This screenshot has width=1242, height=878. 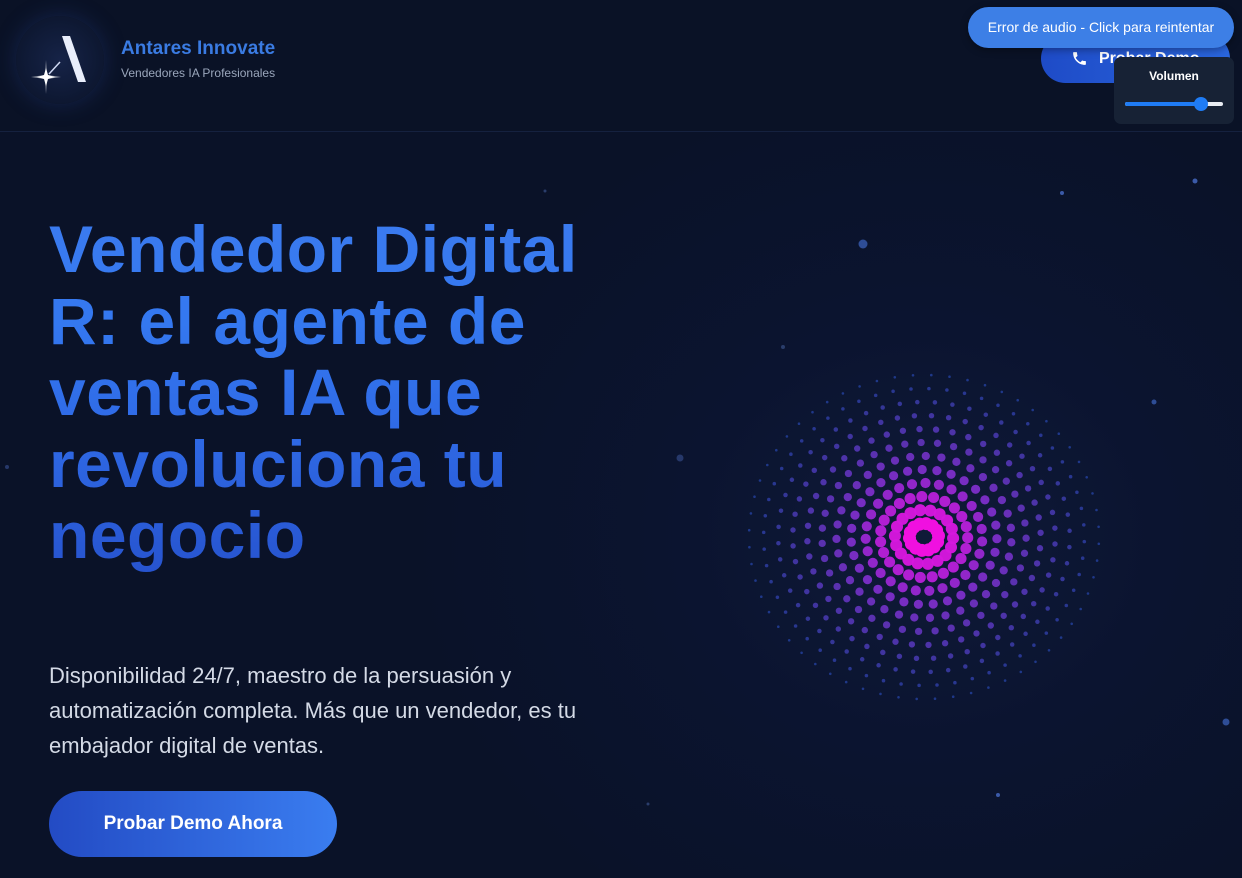 I want to click on volume-slider-thumb, so click(x=1201, y=104).